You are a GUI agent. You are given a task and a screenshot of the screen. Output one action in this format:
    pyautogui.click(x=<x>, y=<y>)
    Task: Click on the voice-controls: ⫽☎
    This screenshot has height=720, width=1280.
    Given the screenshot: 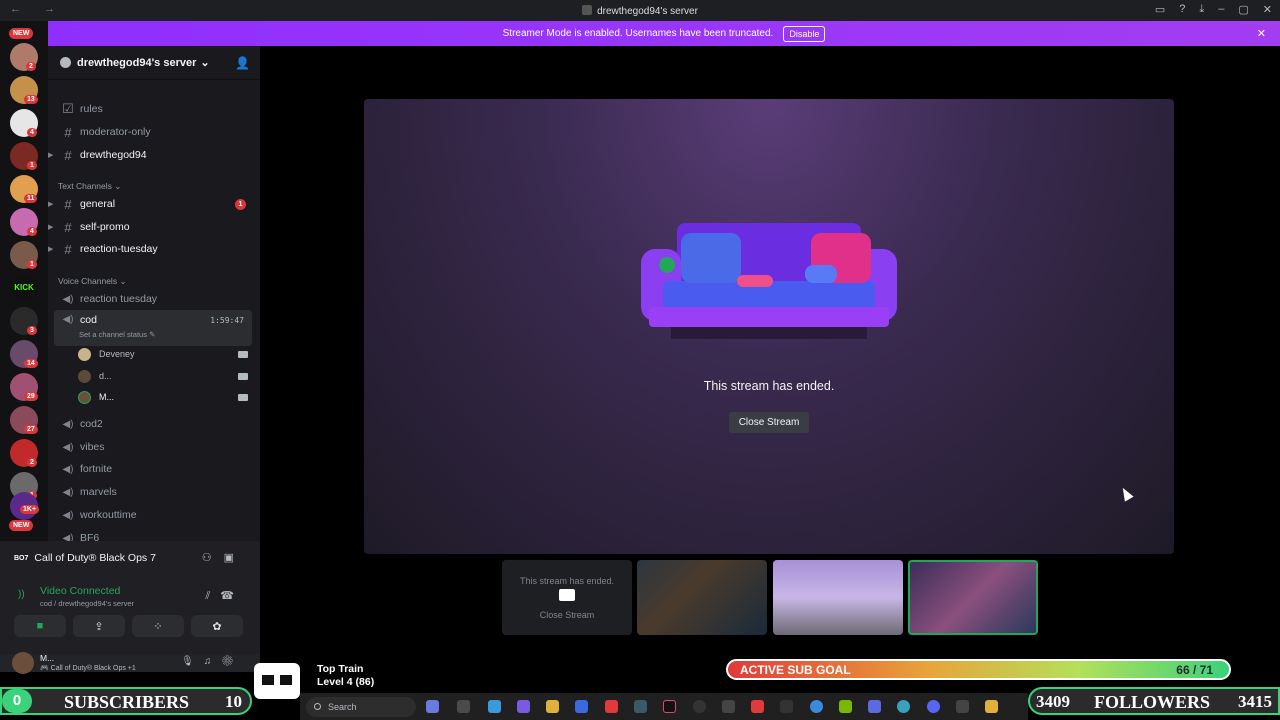 What is the action you would take?
    pyautogui.click(x=224, y=596)
    